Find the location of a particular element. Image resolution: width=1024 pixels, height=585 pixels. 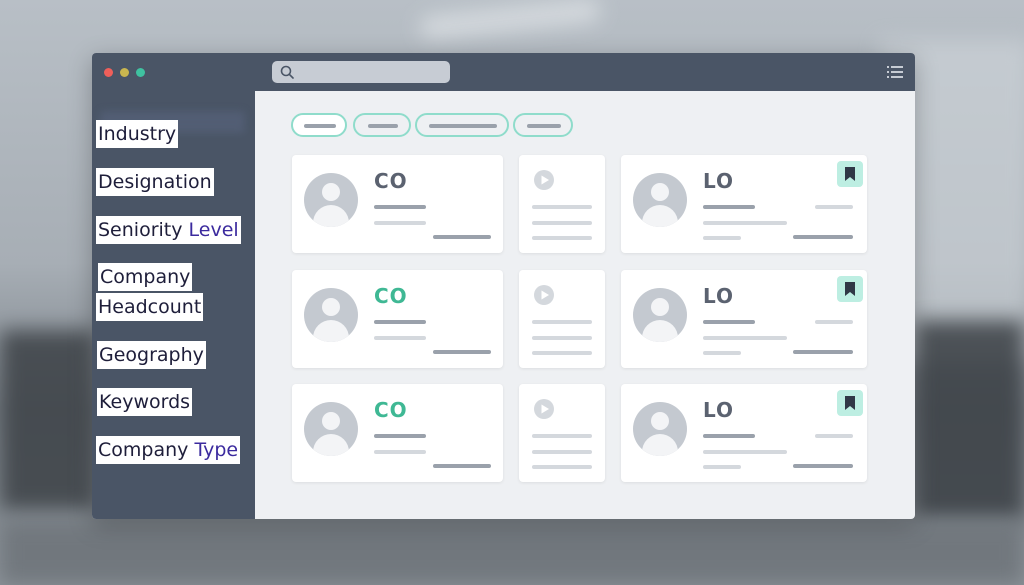

filter-label-geography: Geography is located at coordinates (151, 355).